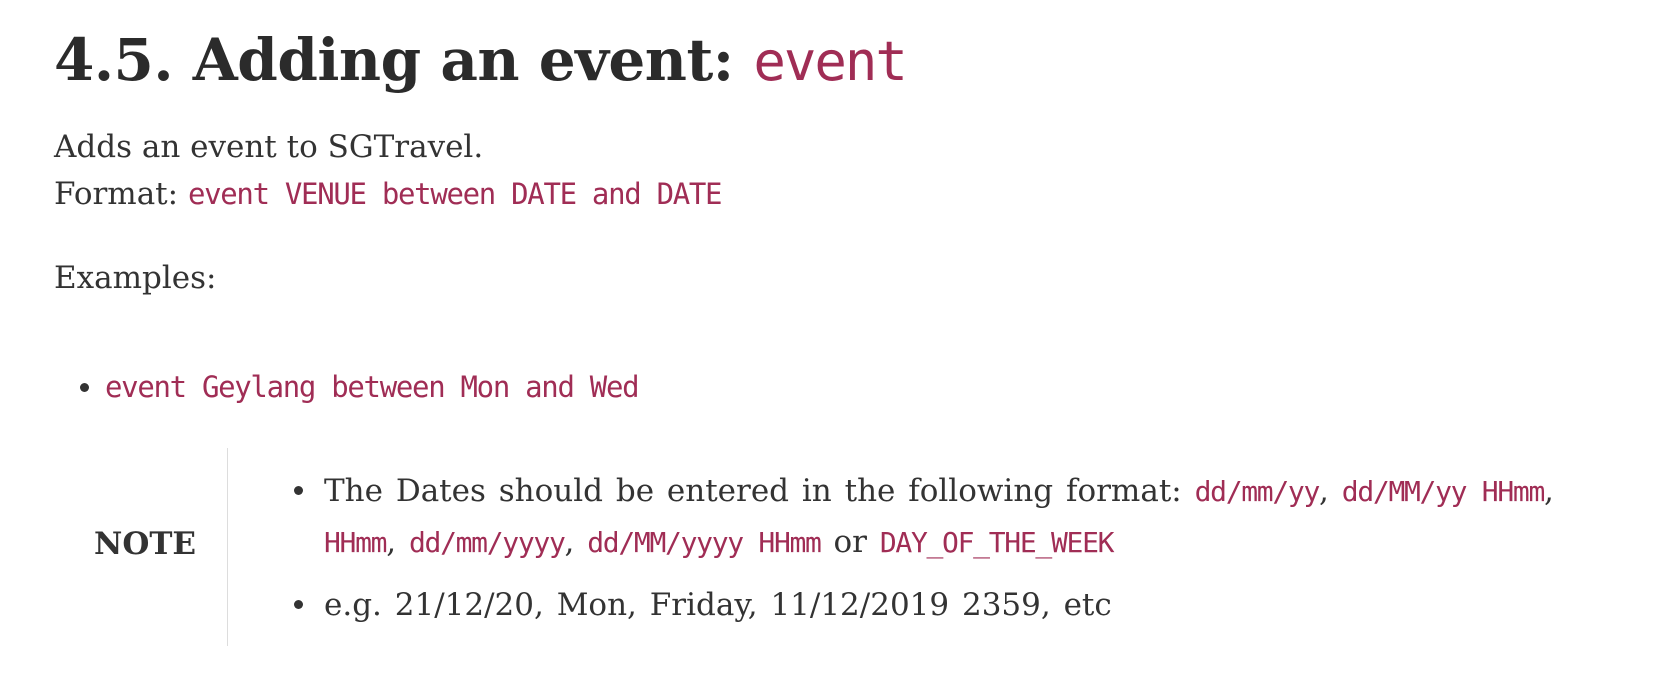  What do you see at coordinates (135, 278) in the screenshot?
I see `examples-label: Examples:` at bounding box center [135, 278].